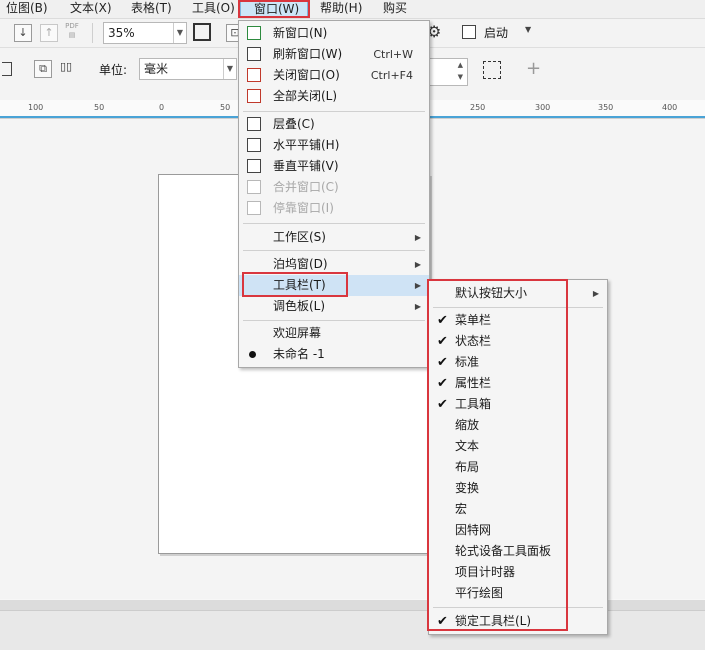 The width and height of the screenshot is (705, 650). What do you see at coordinates (254, 145) in the screenshot?
I see `tile-horizontal-icon` at bounding box center [254, 145].